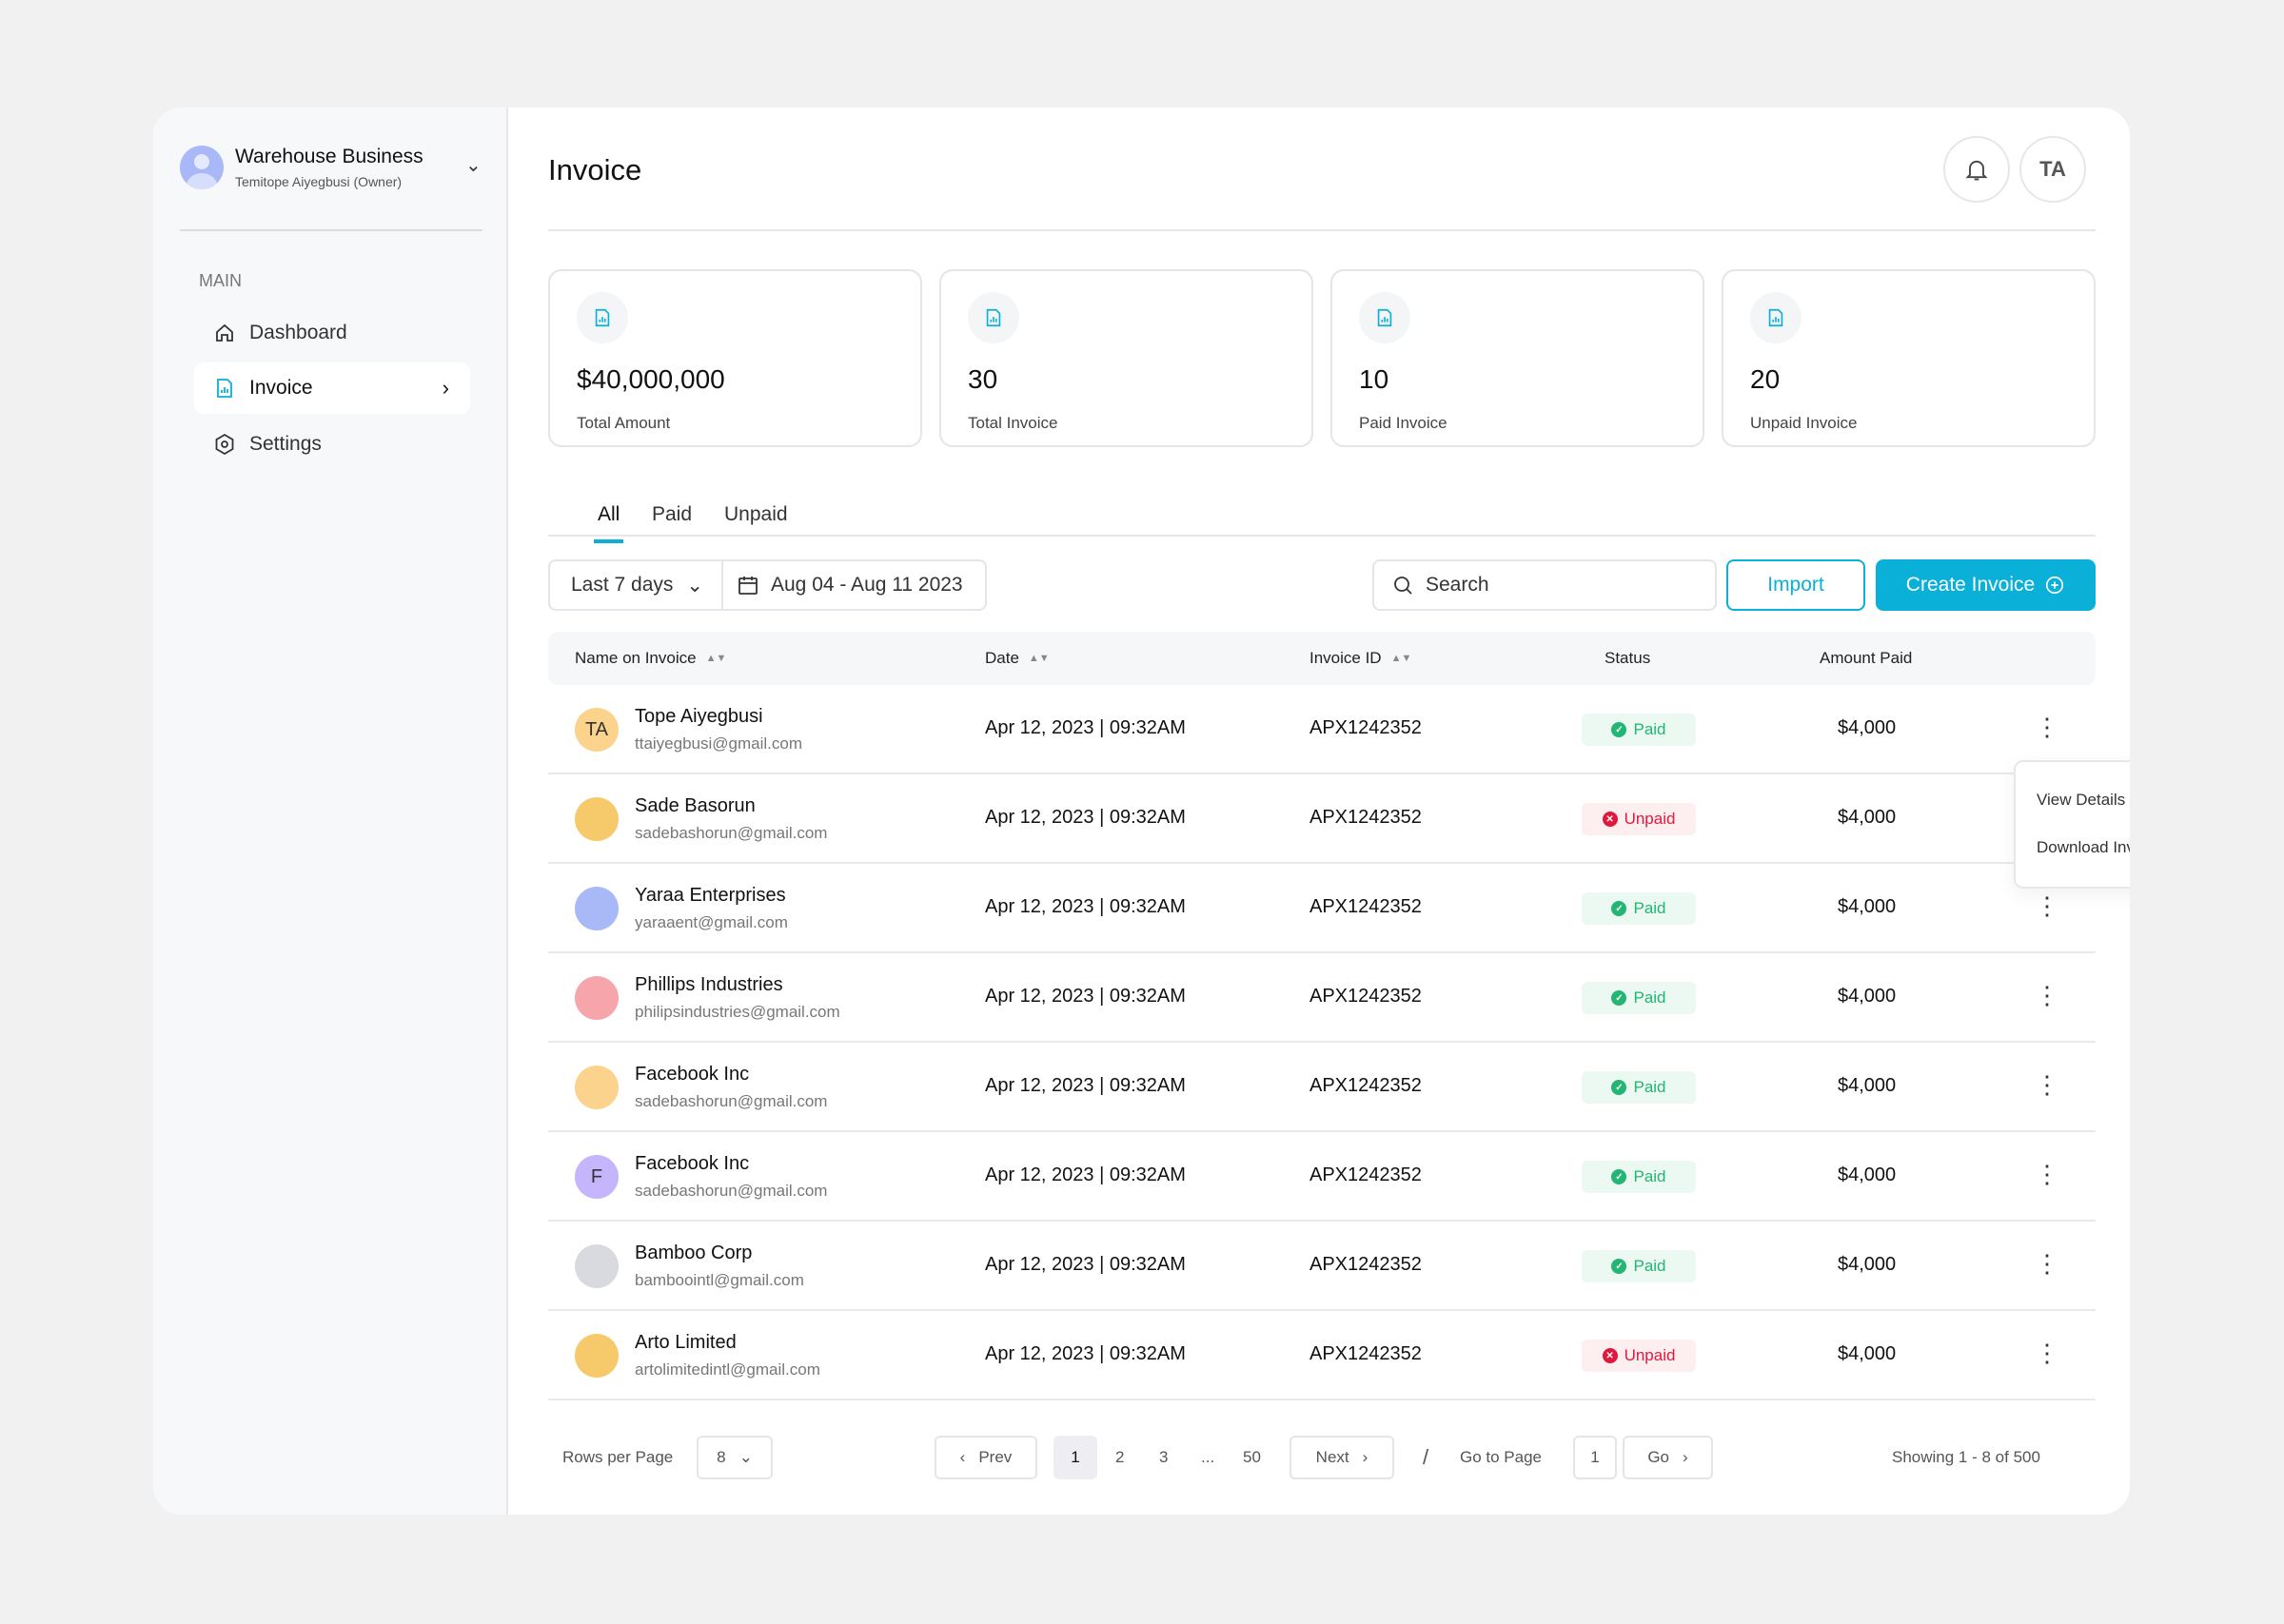 The width and height of the screenshot is (2284, 1624). I want to click on go-to-page-input: 1, so click(1595, 1457).